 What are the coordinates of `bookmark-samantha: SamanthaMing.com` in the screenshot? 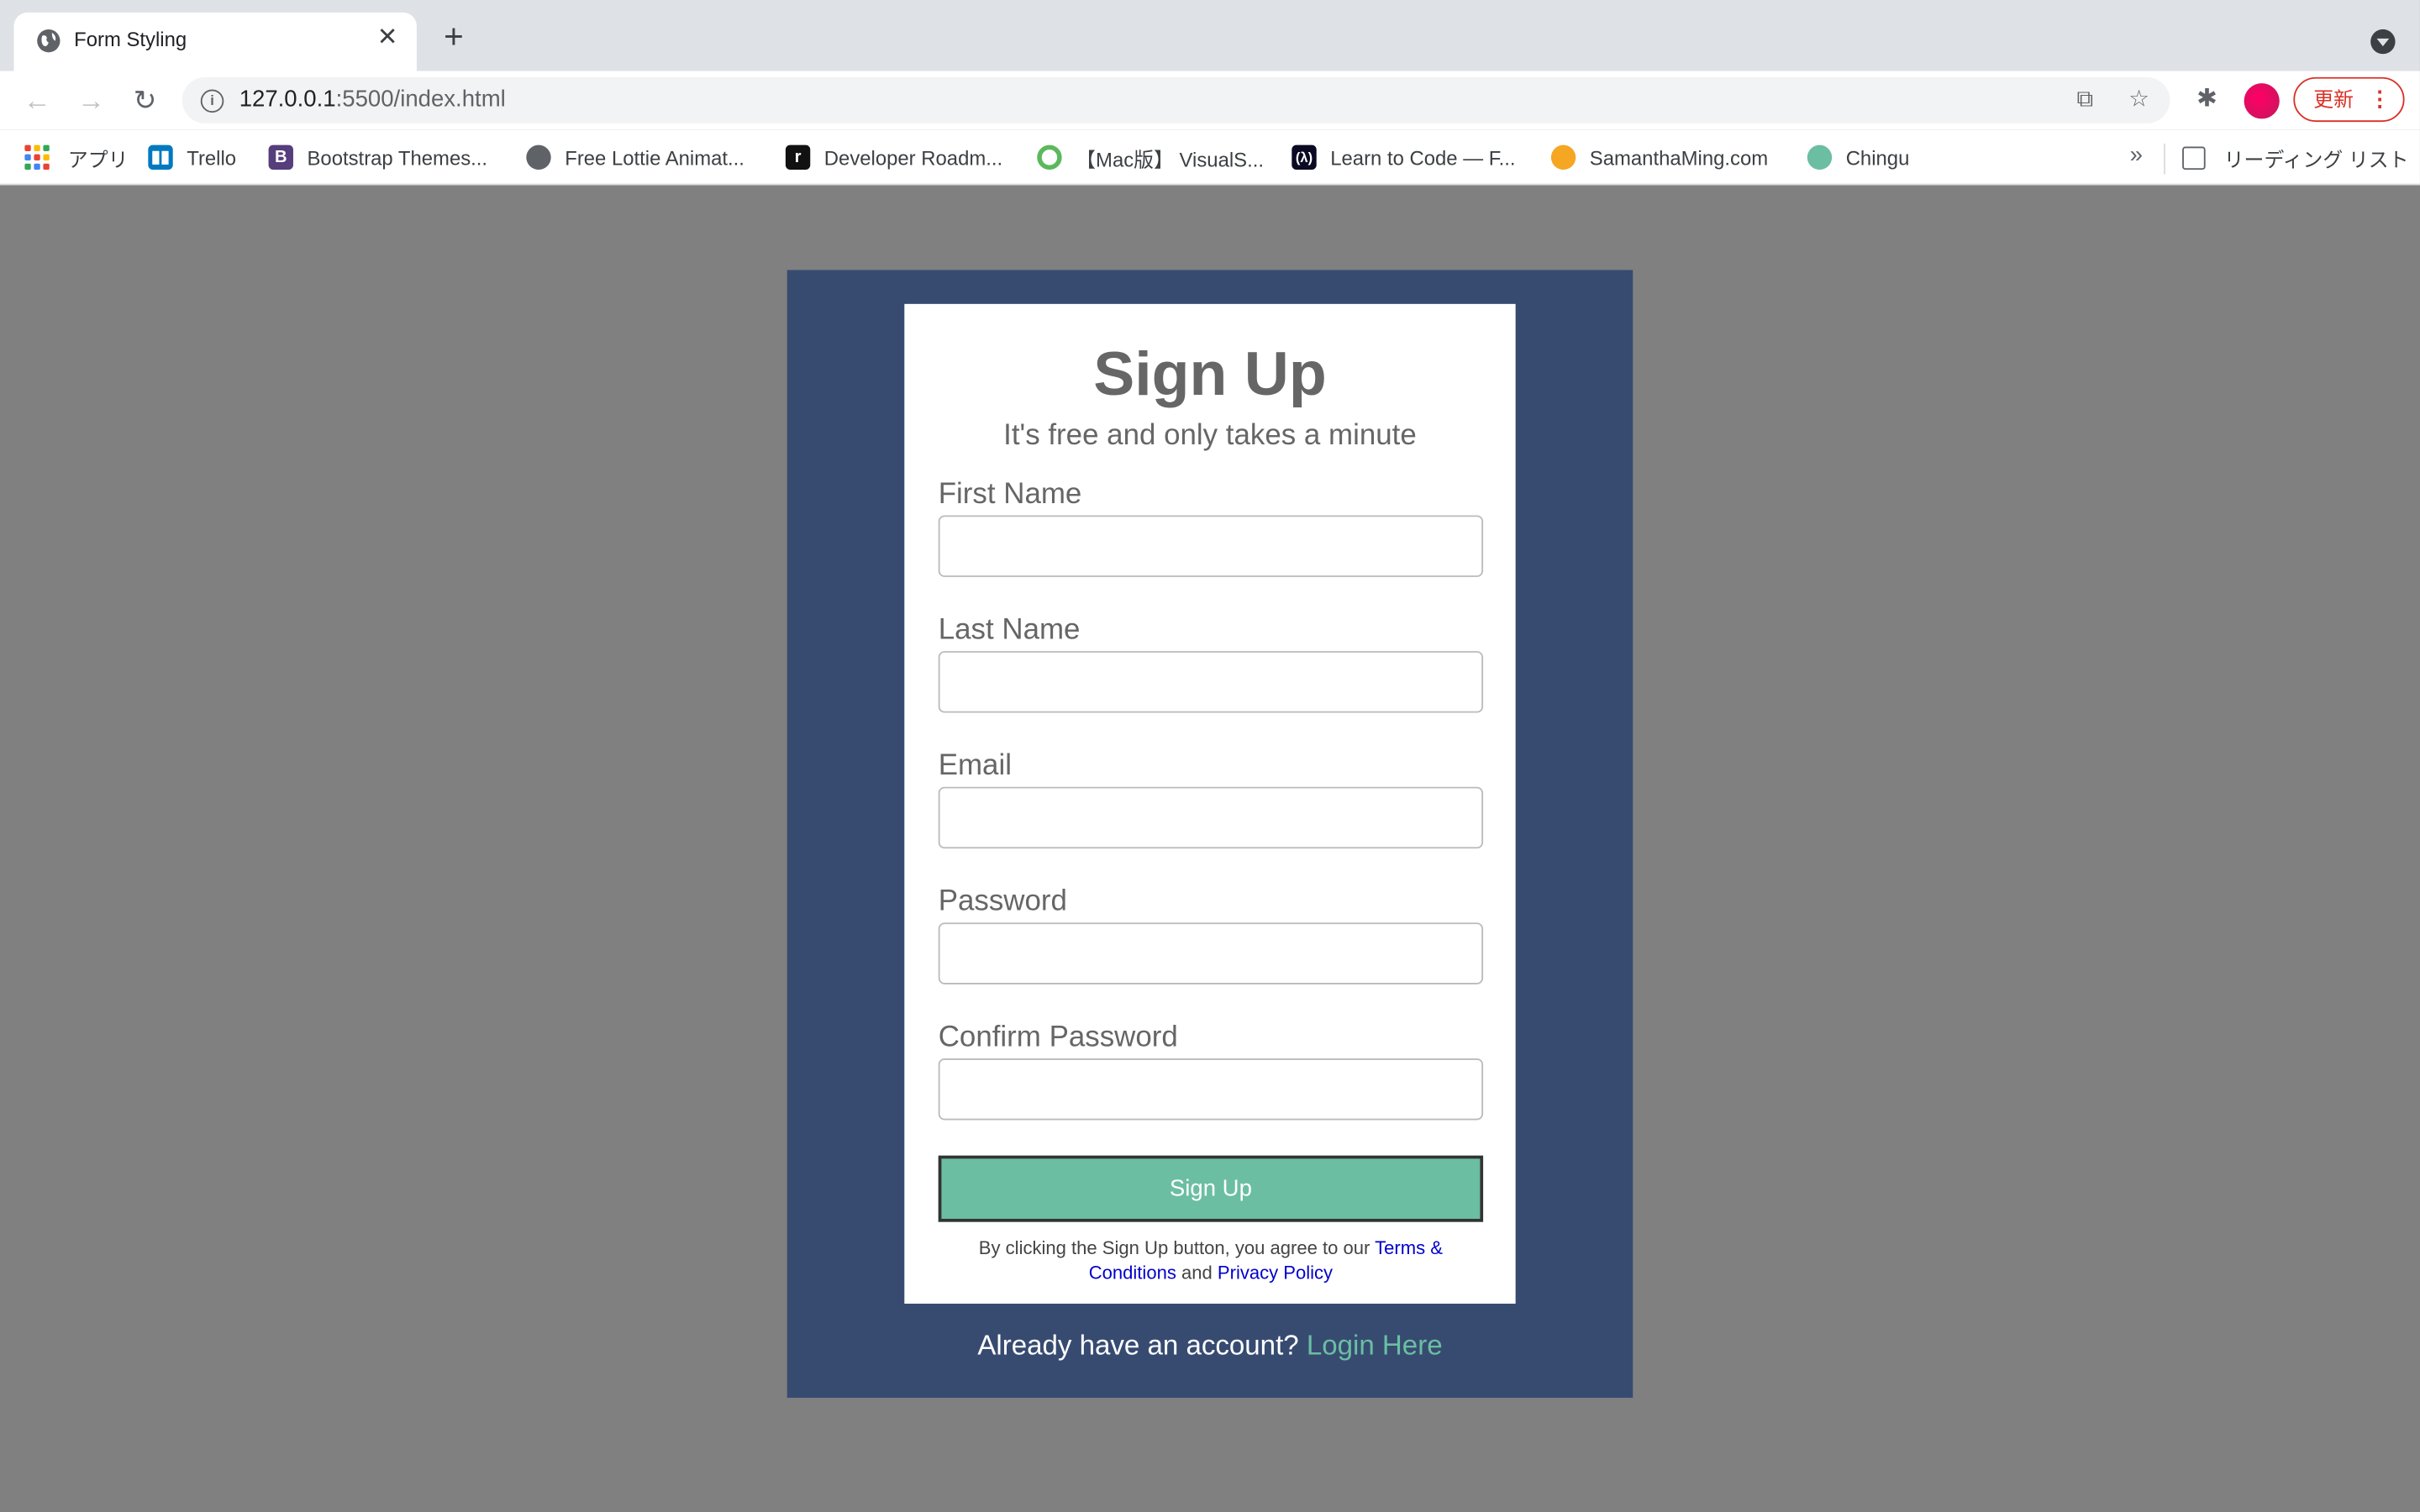 It's located at (1659, 157).